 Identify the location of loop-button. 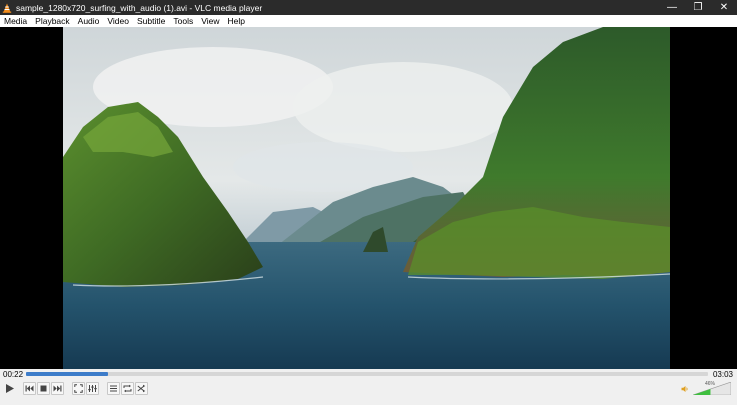
(127, 388).